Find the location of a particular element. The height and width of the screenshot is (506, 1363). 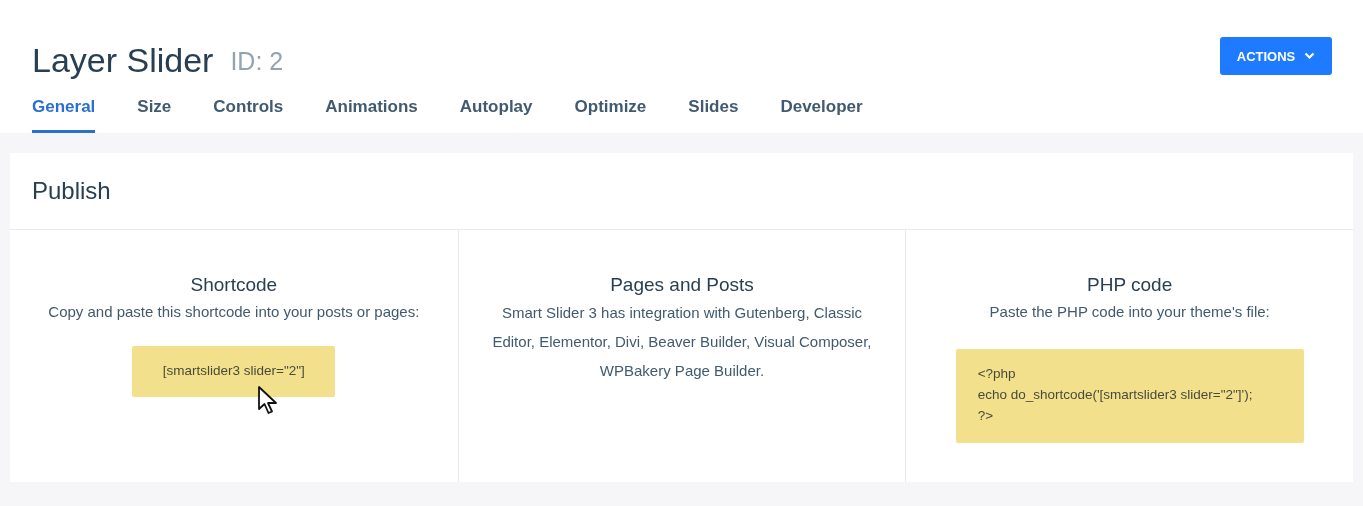

actions-button: ACTIONS is located at coordinates (1276, 56).